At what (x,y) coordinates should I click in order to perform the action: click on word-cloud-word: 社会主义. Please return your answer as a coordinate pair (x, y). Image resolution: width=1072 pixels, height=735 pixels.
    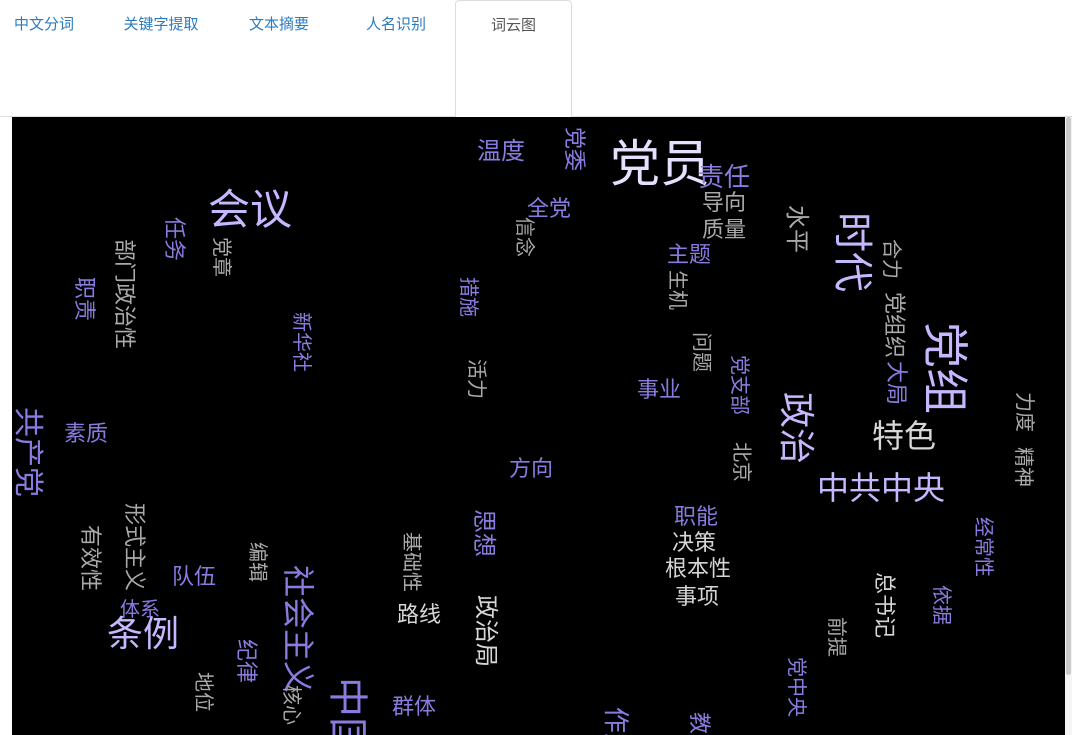
    Looking at the image, I should click on (298, 629).